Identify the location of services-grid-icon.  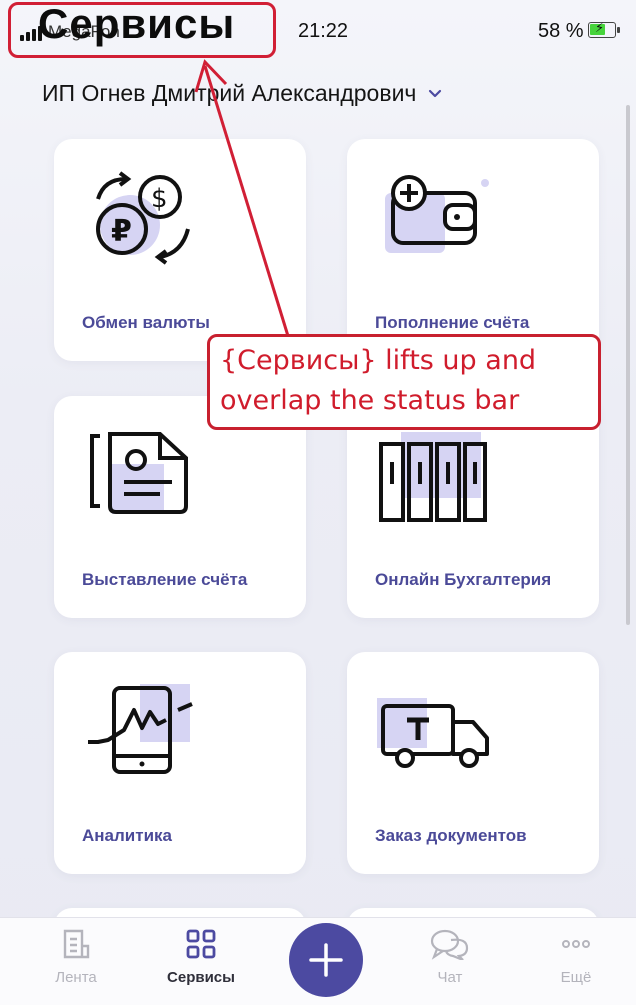
(201, 944).